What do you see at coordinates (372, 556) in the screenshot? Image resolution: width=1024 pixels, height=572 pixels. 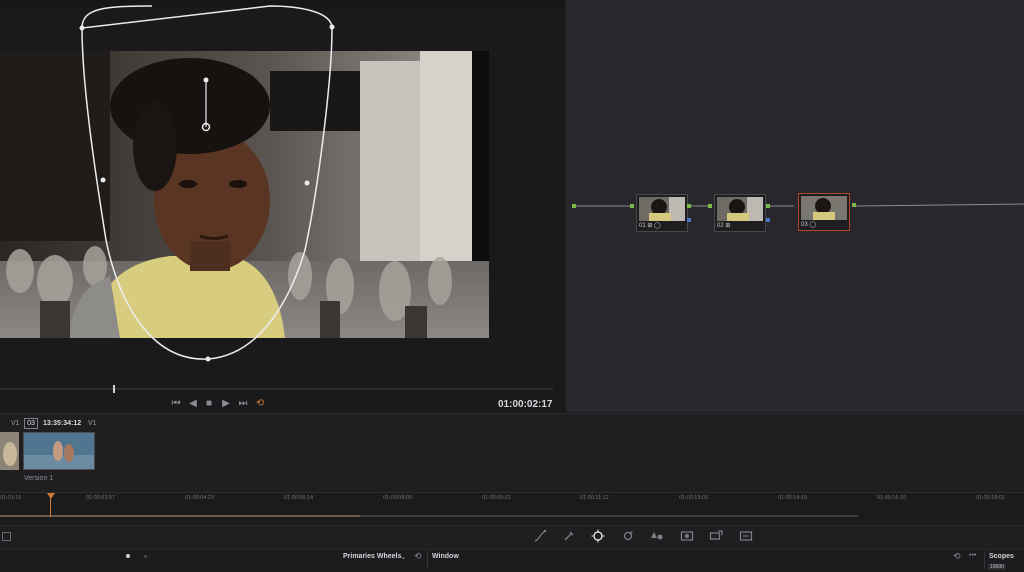 I see `primaries-wheels-title: Primaries Wheels` at bounding box center [372, 556].